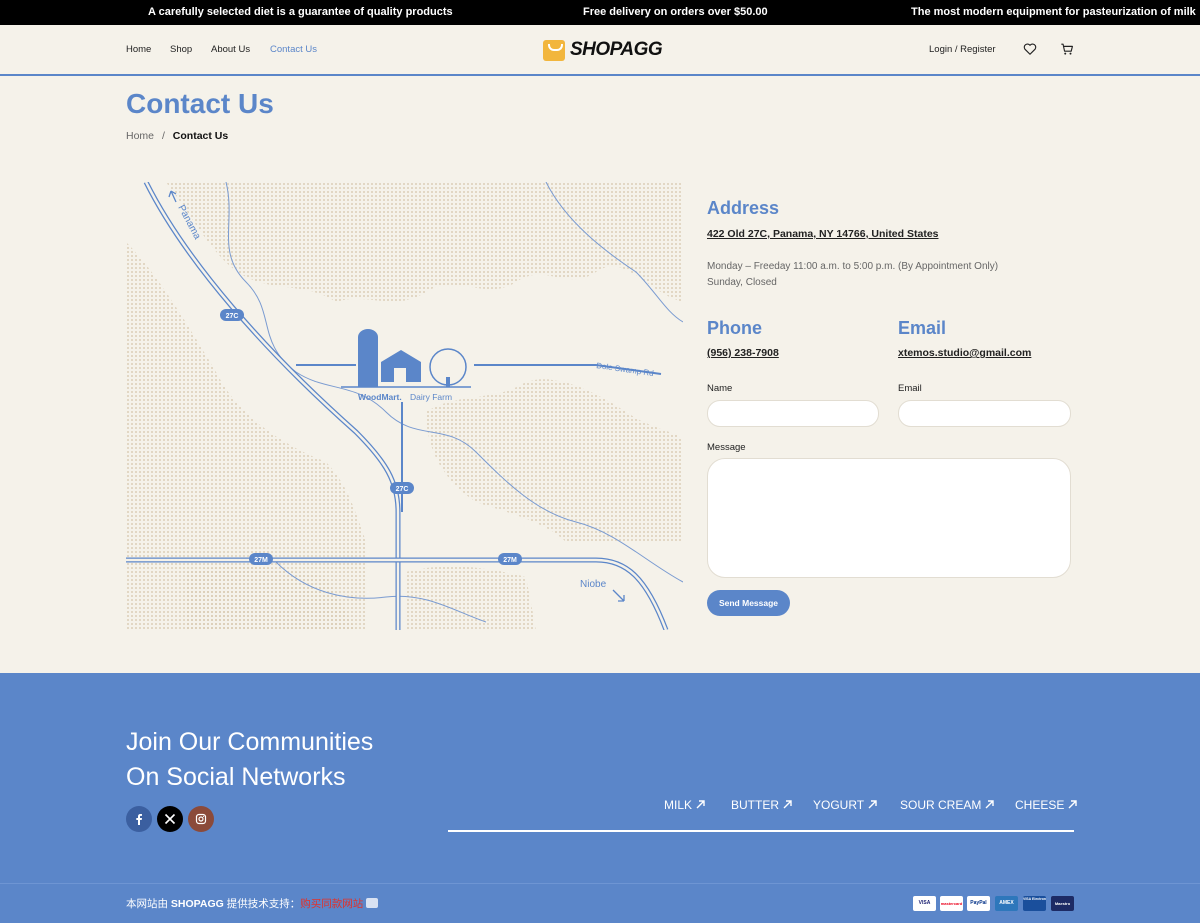  Describe the element at coordinates (743, 353) in the screenshot. I see `phone-link: (956) 238-7908` at that location.